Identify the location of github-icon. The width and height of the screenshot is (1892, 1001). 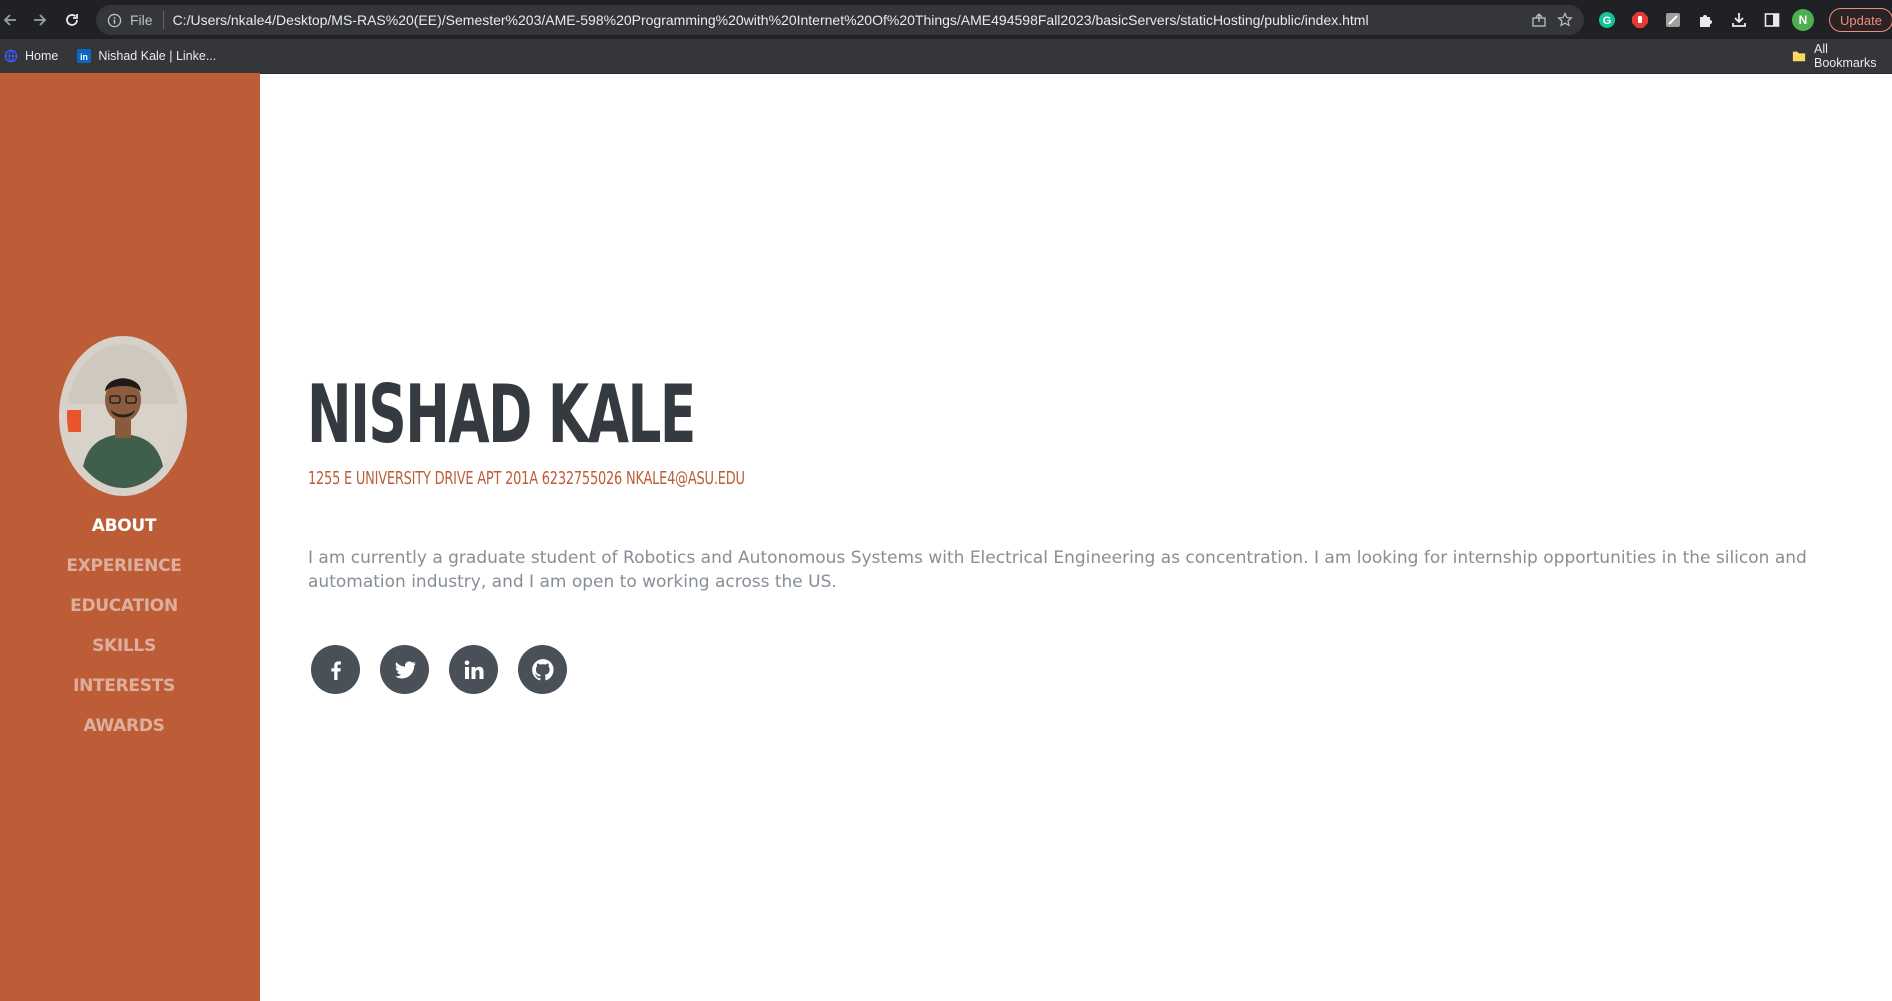
(542, 669).